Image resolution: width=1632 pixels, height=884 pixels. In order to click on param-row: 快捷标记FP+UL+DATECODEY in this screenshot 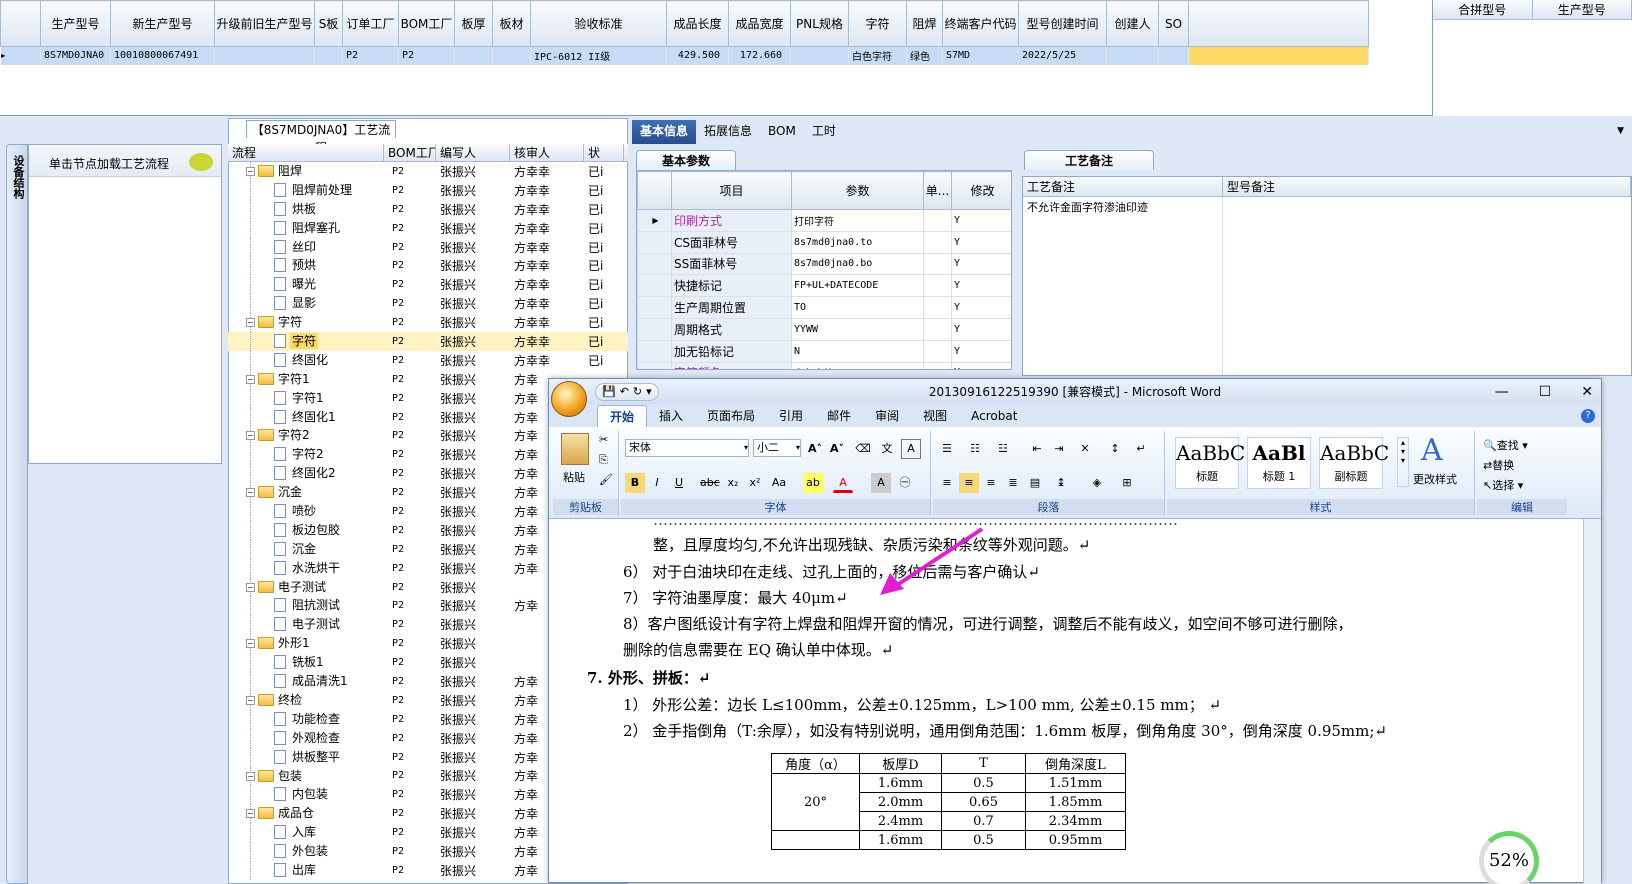, I will do `click(825, 286)`.